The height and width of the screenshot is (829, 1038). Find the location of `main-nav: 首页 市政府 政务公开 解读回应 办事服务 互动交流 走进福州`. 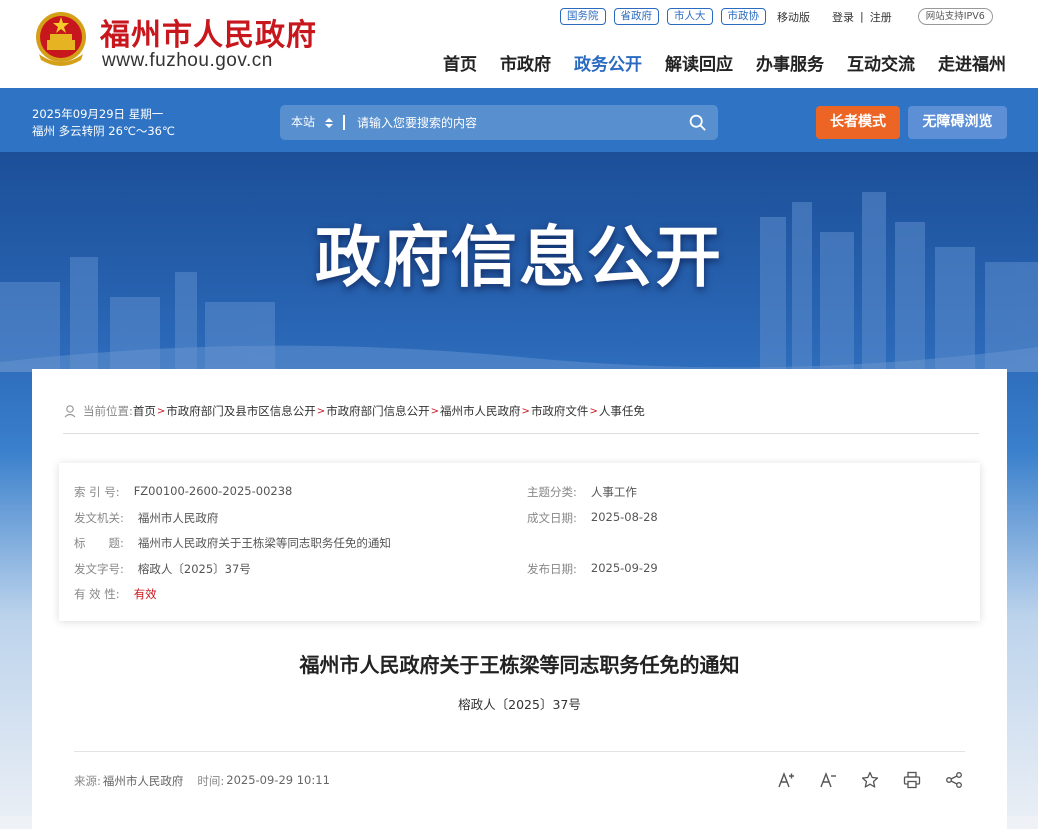

main-nav: 首页 市政府 政务公开 解读回应 办事服务 互动交流 走进福州 is located at coordinates (713, 62).